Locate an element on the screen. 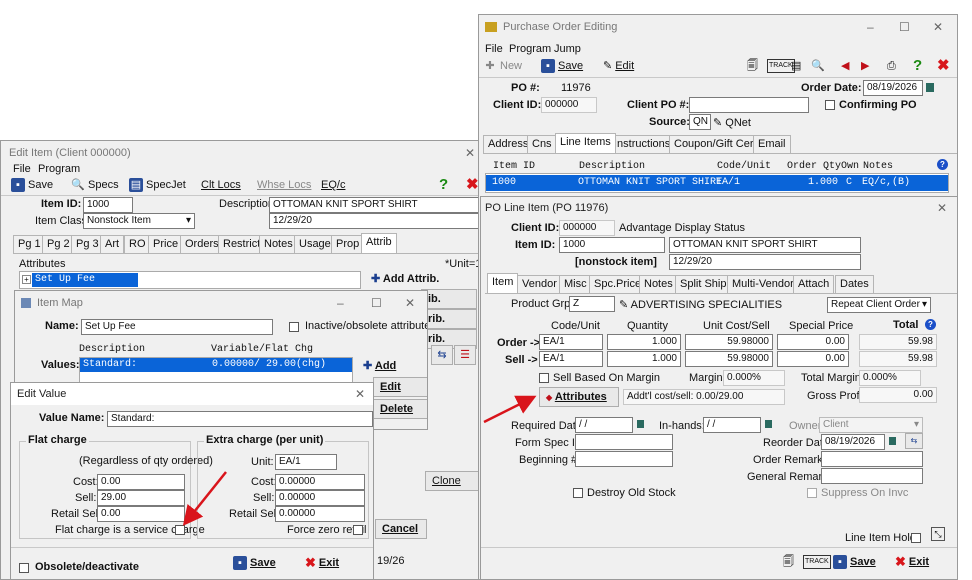 The width and height of the screenshot is (972, 580). owner-select: Client ▾ is located at coordinates (871, 425).